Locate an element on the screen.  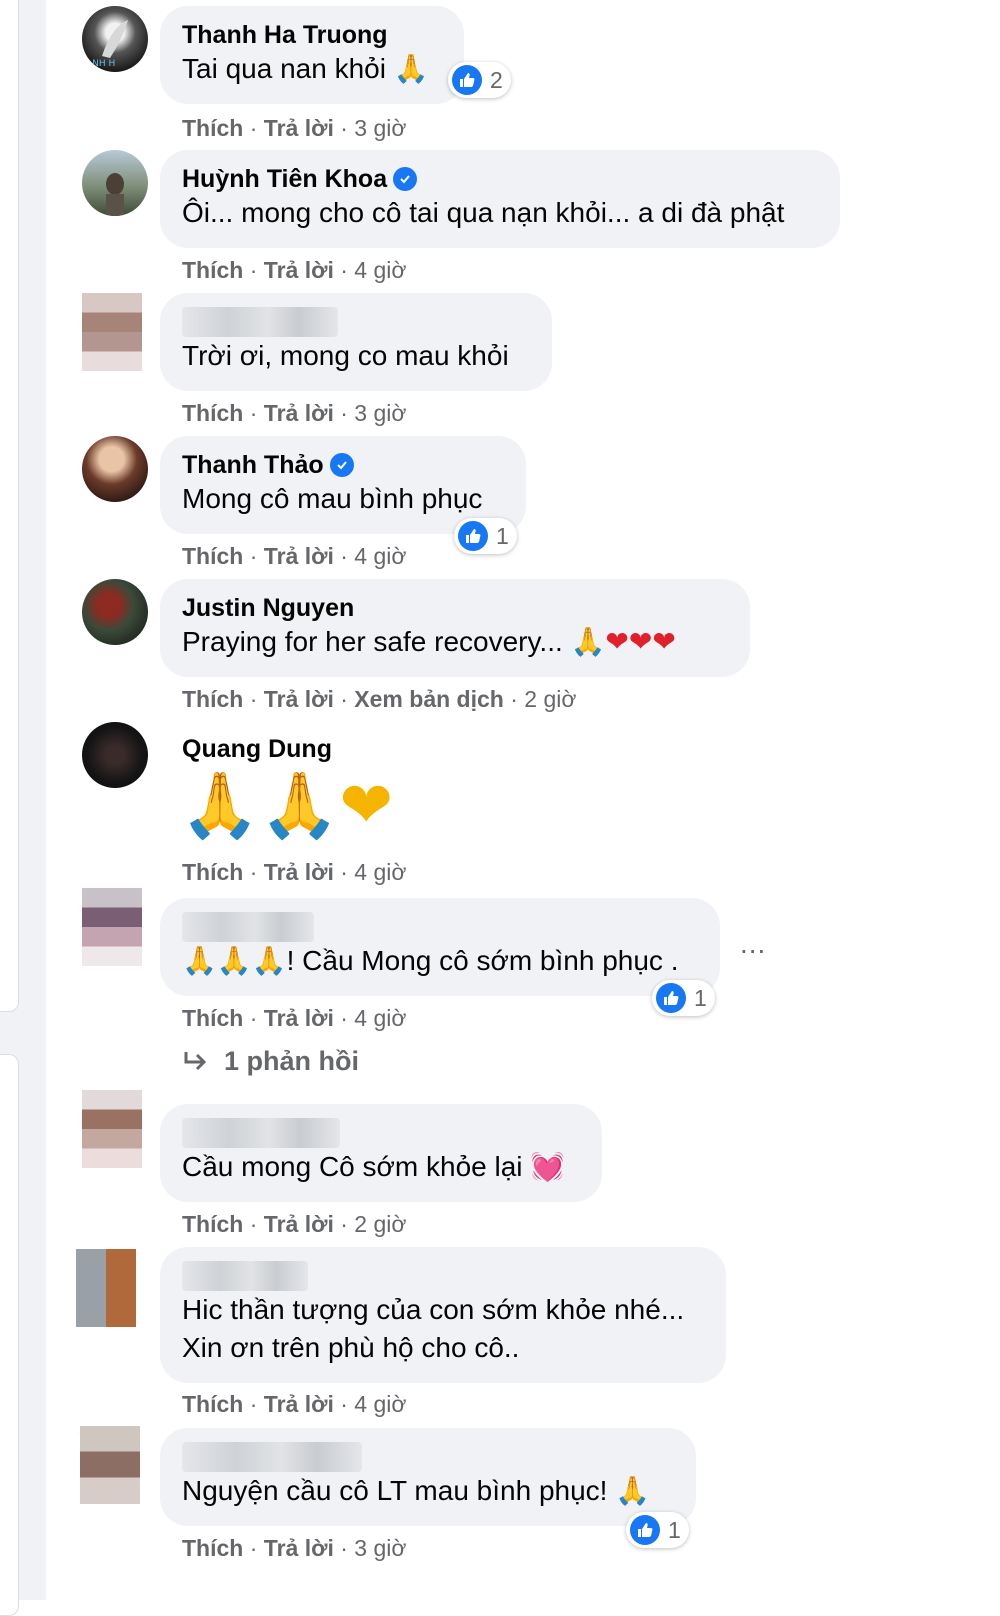
comment-bubble: 🙏🙏🙏! Cầu Mong cô sớm bình phục . is located at coordinates (440, 947).